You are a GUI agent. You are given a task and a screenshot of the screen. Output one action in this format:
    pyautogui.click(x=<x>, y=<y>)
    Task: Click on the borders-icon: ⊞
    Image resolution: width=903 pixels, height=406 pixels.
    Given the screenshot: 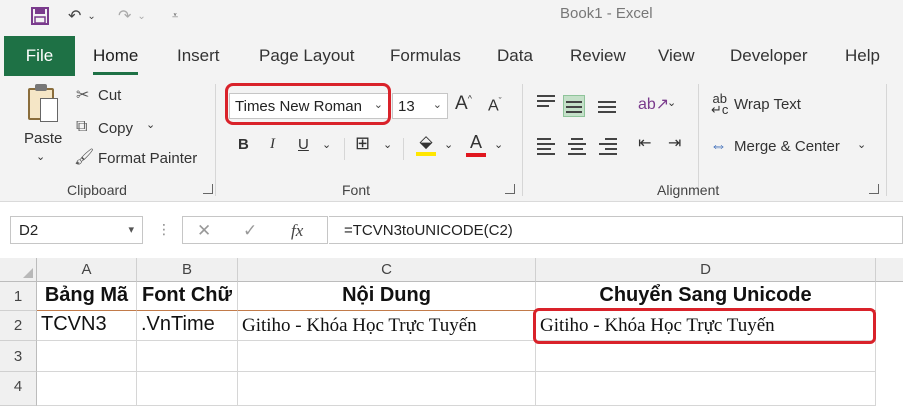 What is the action you would take?
    pyautogui.click(x=362, y=143)
    